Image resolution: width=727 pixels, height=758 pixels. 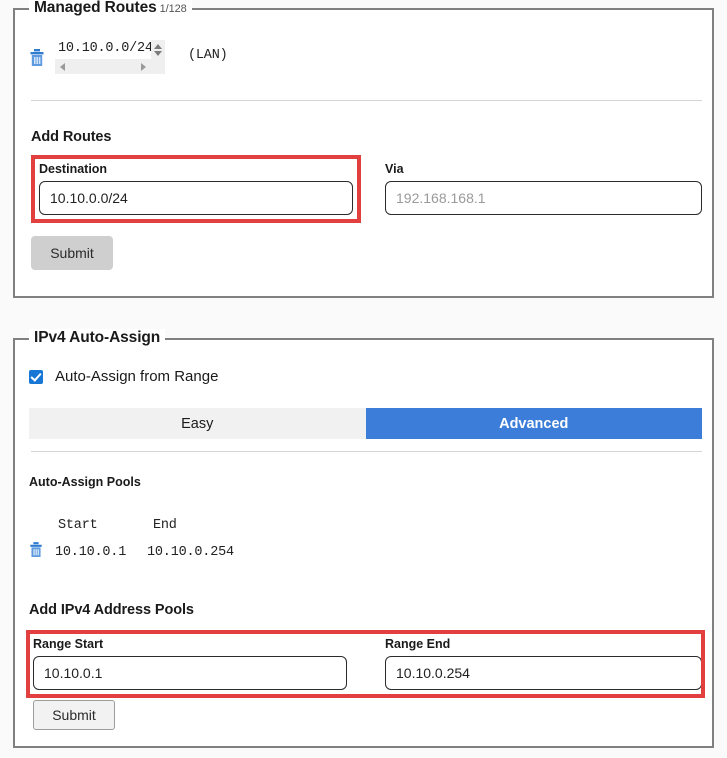 I want to click on pool-delete-cell, so click(x=42, y=552).